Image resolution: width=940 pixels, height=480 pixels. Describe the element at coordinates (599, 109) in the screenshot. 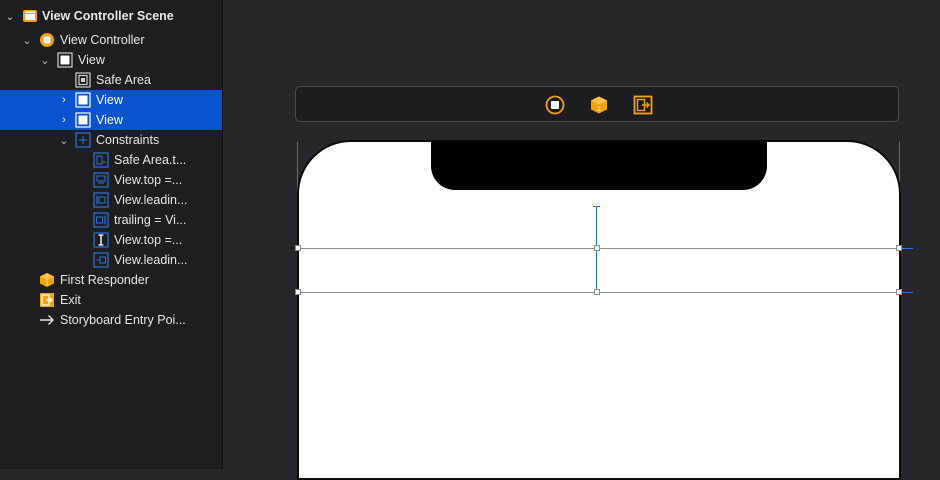

I see `svg-text: 1` at that location.